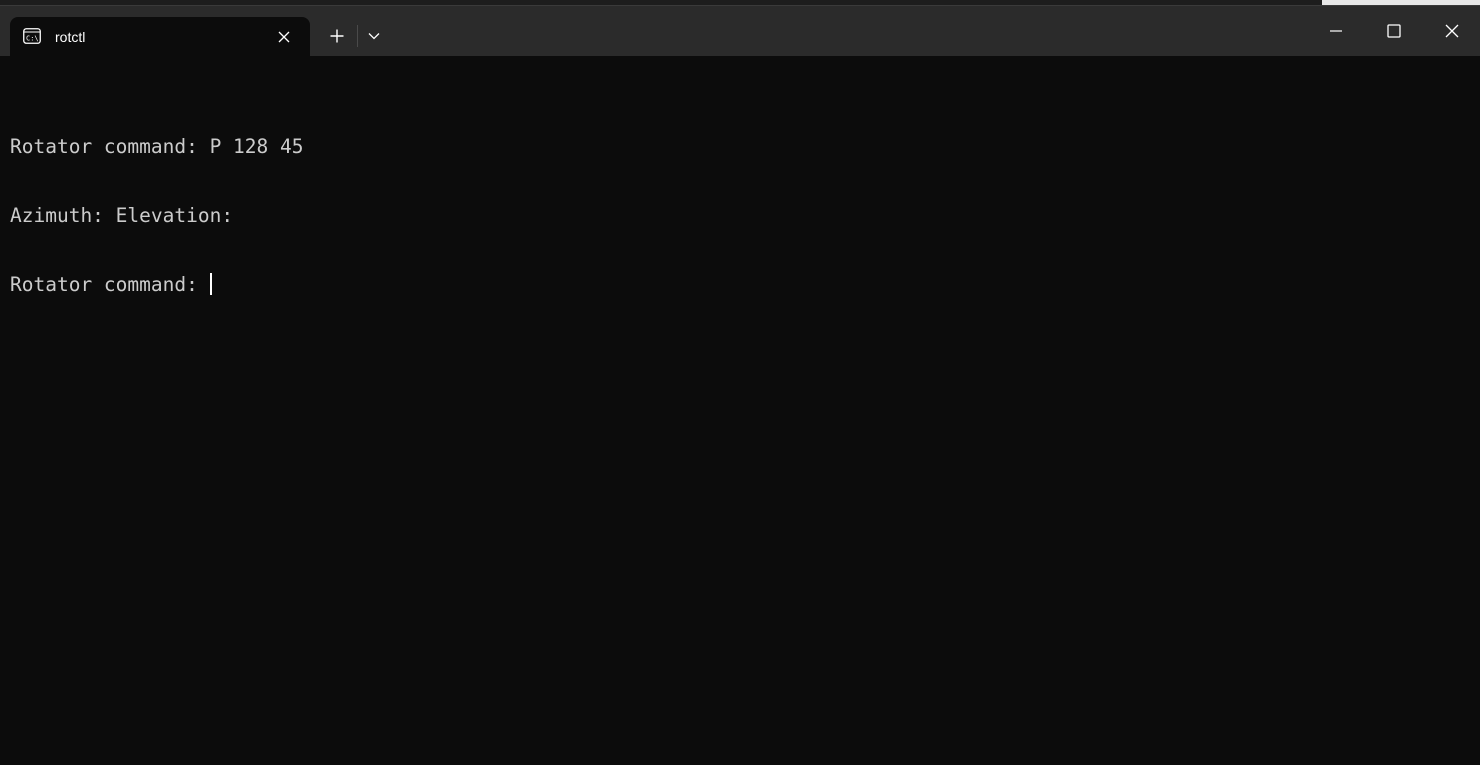 This screenshot has width=1480, height=765. What do you see at coordinates (32, 39) in the screenshot?
I see `svg-text: C:\` at bounding box center [32, 39].